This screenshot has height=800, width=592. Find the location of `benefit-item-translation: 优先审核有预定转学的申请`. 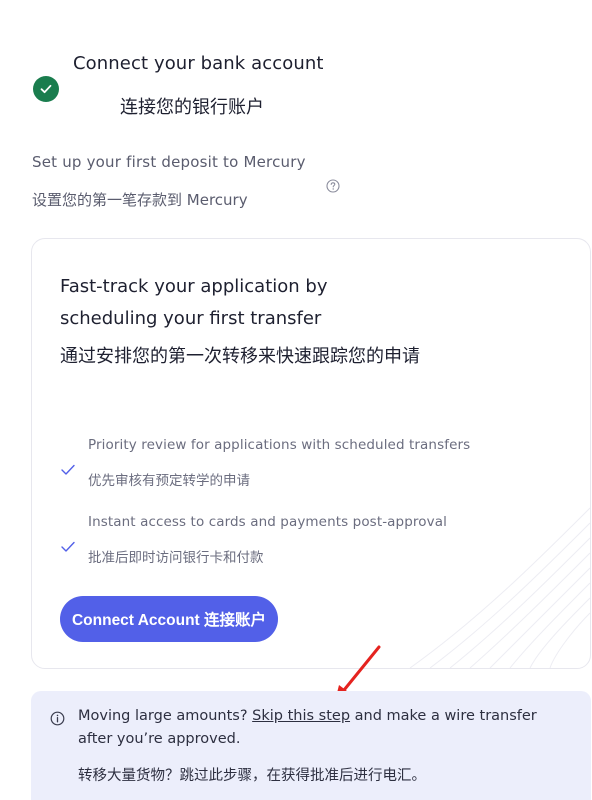

benefit-item-translation: 优先审核有预定转学的申请 is located at coordinates (169, 481).